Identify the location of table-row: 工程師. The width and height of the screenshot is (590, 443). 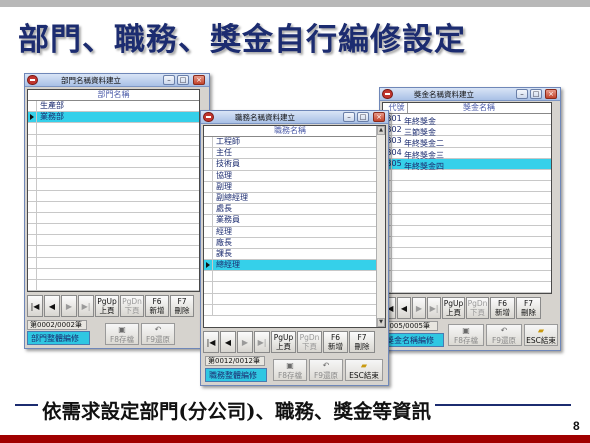
(290, 143).